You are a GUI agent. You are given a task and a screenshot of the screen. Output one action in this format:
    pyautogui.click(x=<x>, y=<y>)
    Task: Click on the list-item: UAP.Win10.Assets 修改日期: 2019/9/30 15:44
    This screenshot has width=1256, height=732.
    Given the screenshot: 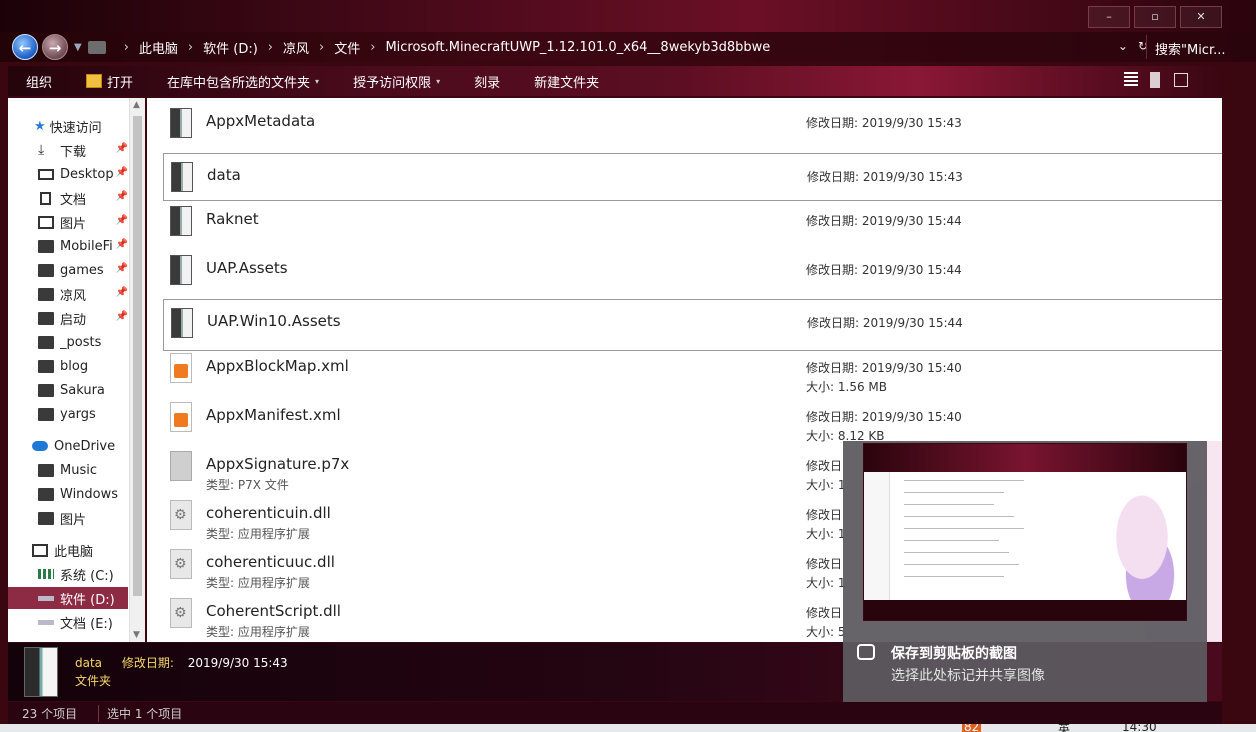 What is the action you would take?
    pyautogui.click(x=692, y=325)
    